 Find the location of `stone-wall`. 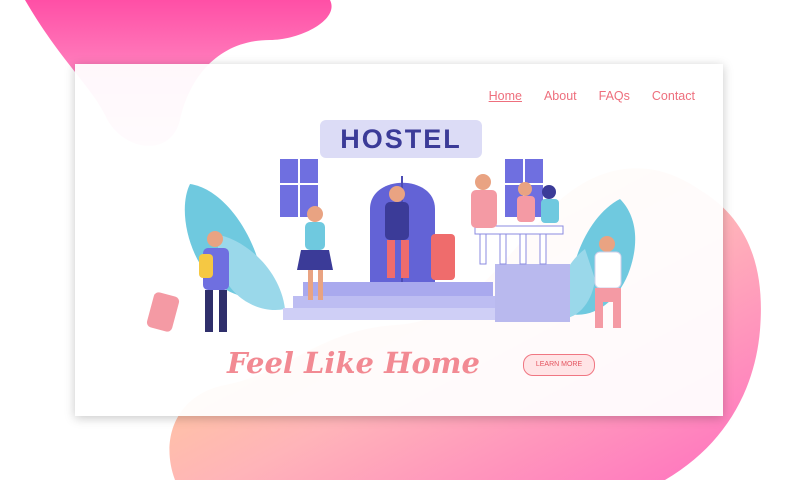

stone-wall is located at coordinates (532, 293).